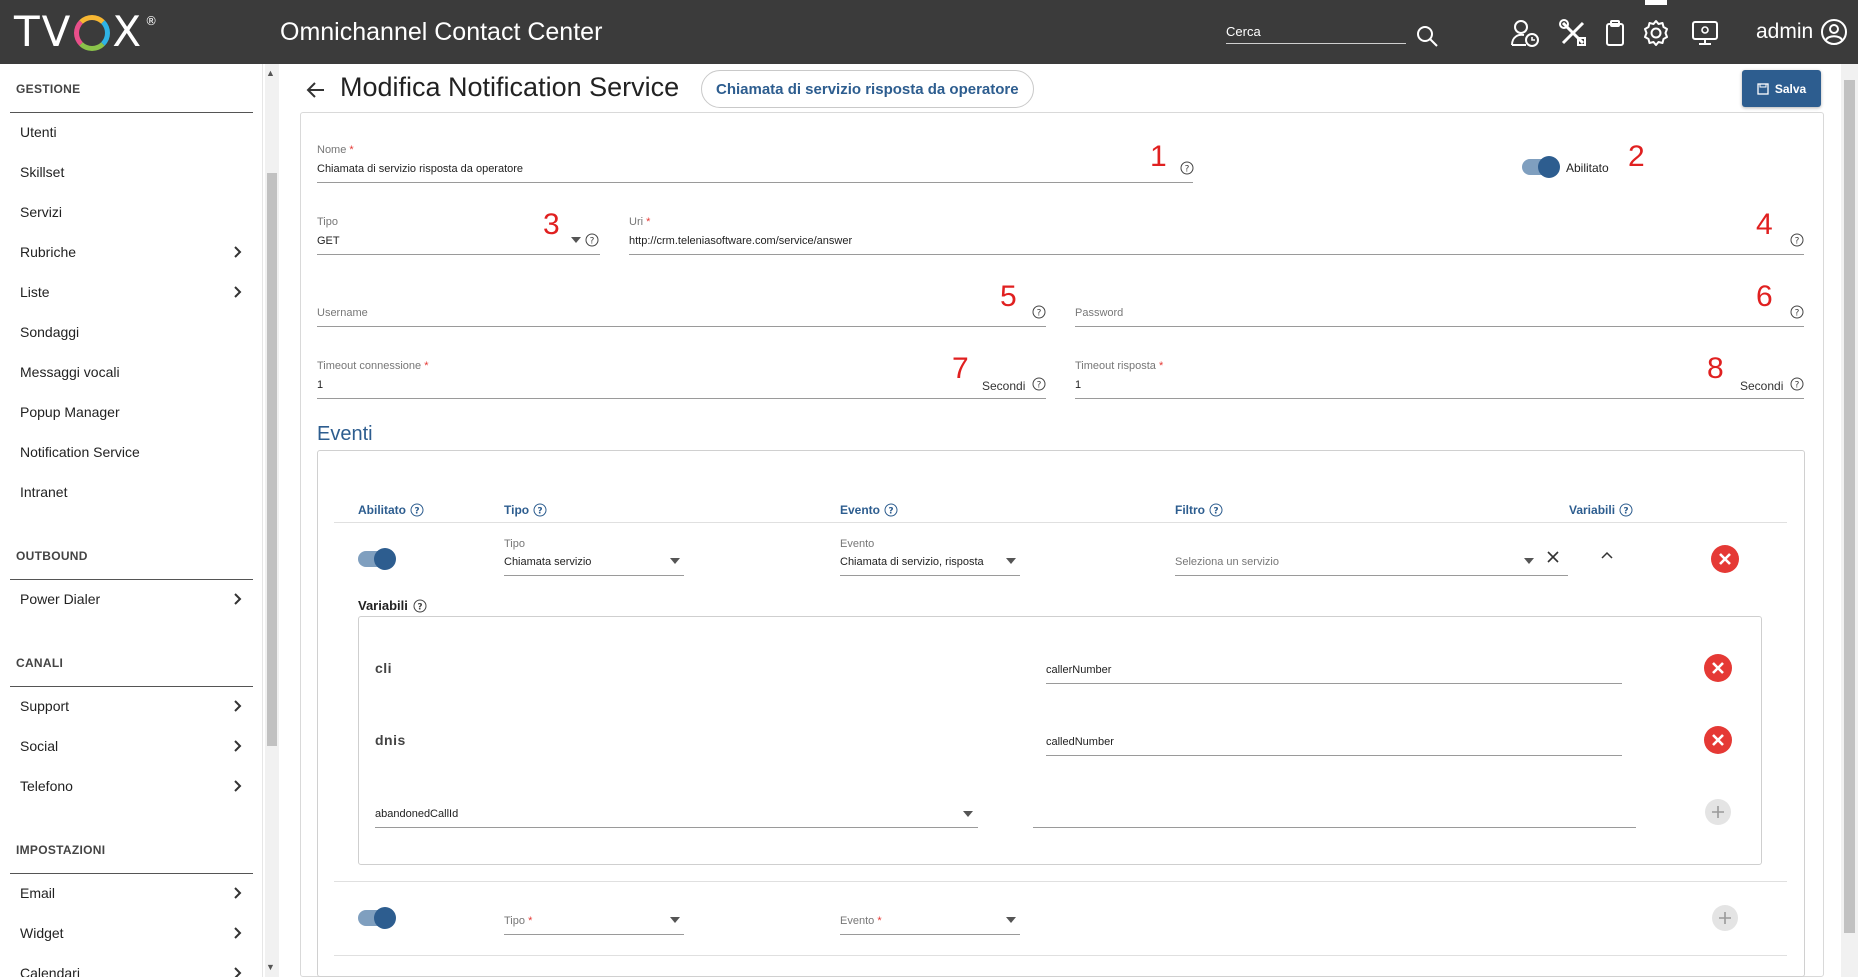  I want to click on annotation-marker-1: 1, so click(1158, 156).